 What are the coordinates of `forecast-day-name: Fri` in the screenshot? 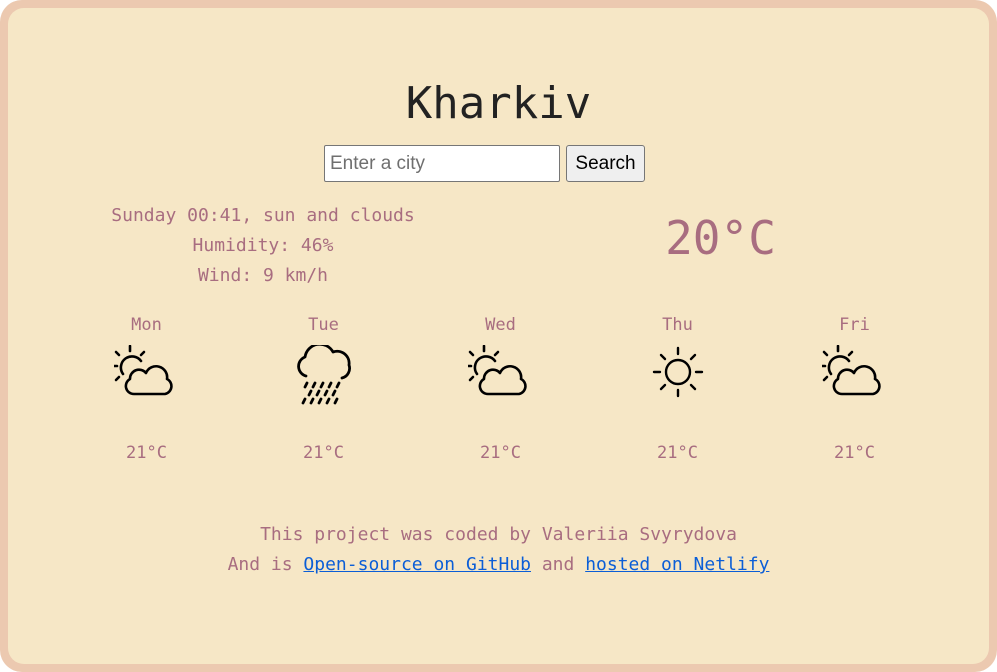 It's located at (854, 325).